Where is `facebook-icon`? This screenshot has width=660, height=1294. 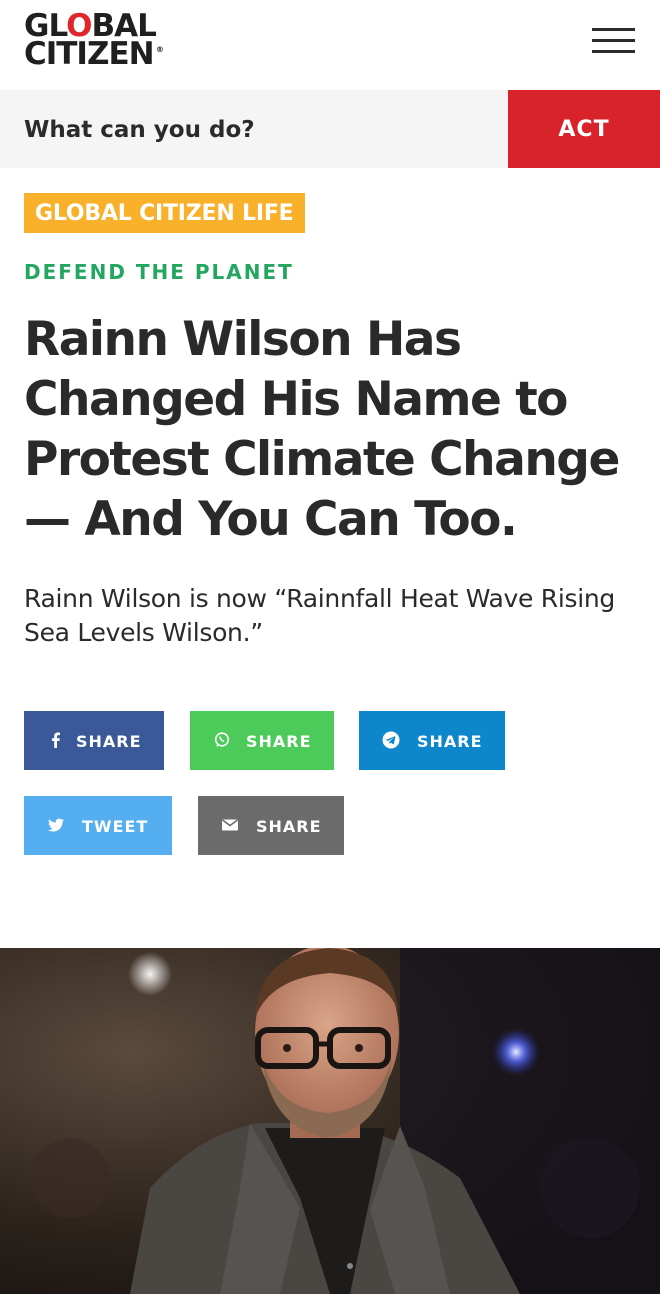 facebook-icon is located at coordinates (56, 740).